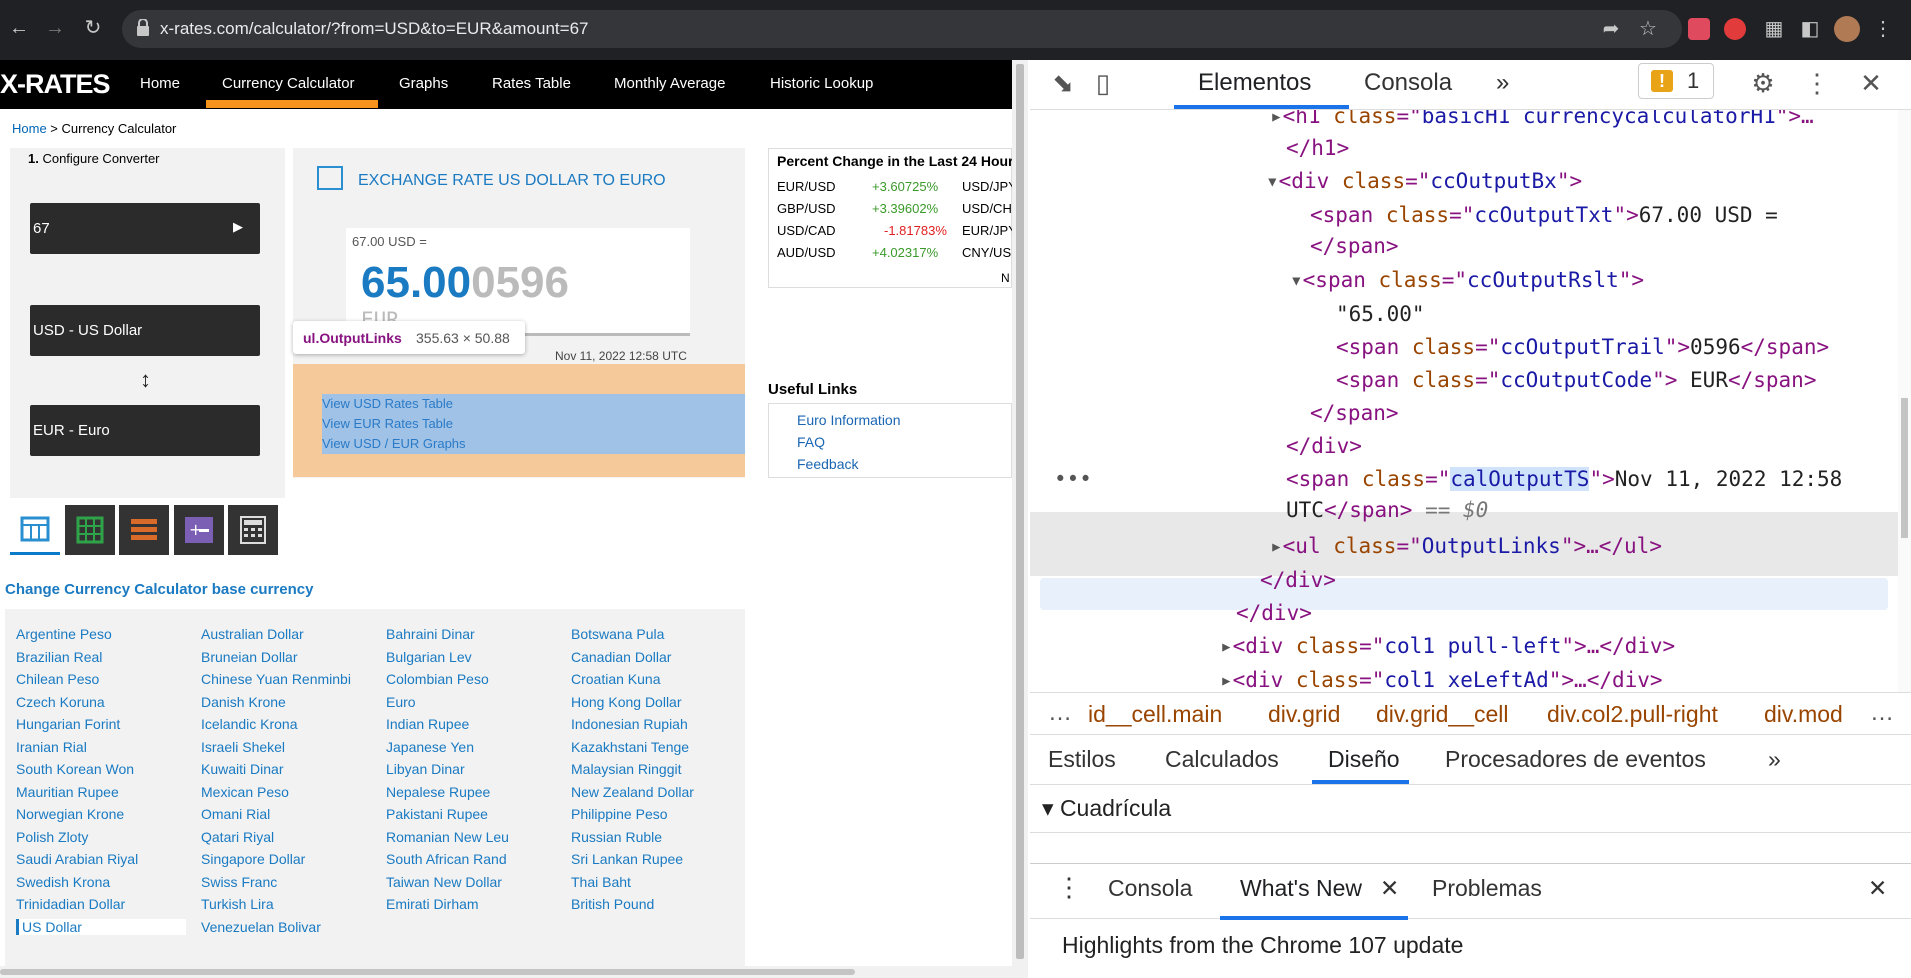 The height and width of the screenshot is (978, 1911). What do you see at coordinates (1354, 413) in the screenshot?
I see `dom-line: </span>` at bounding box center [1354, 413].